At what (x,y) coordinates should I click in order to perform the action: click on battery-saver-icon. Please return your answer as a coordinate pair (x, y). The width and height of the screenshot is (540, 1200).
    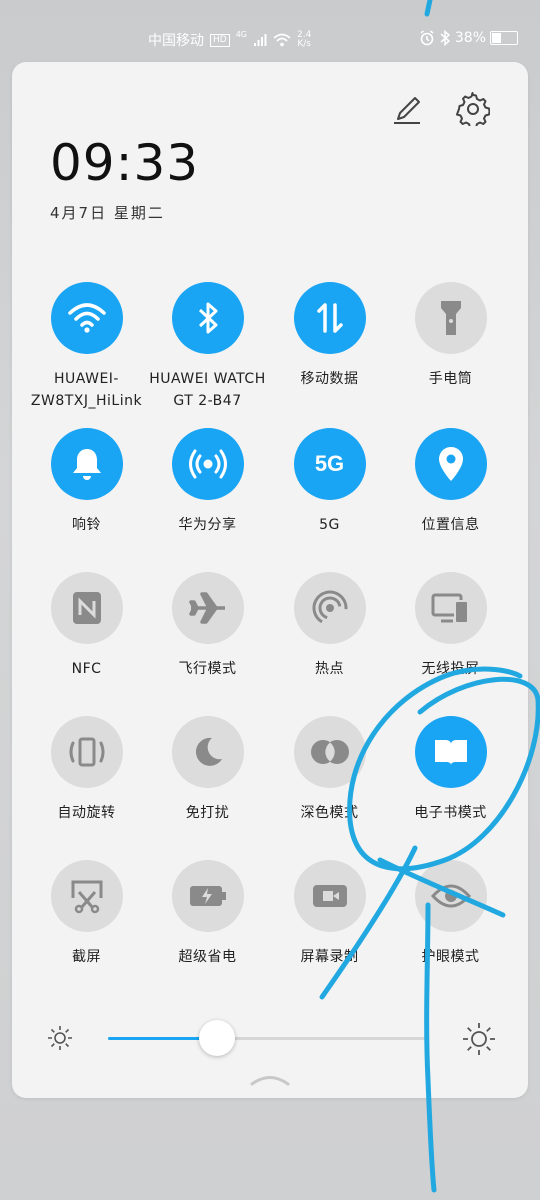
    Looking at the image, I should click on (208, 896).